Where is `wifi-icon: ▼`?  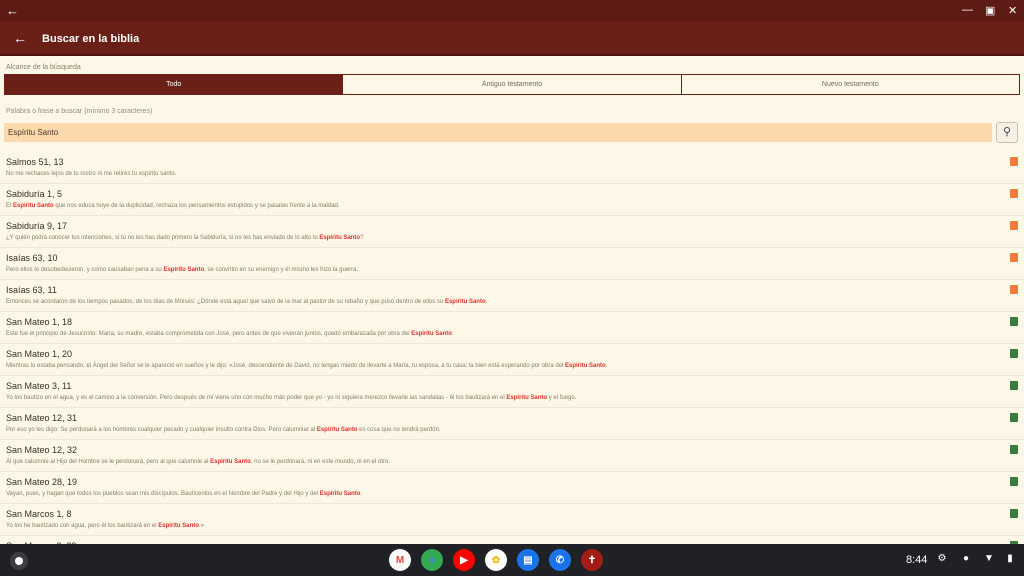 wifi-icon: ▼ is located at coordinates (989, 559).